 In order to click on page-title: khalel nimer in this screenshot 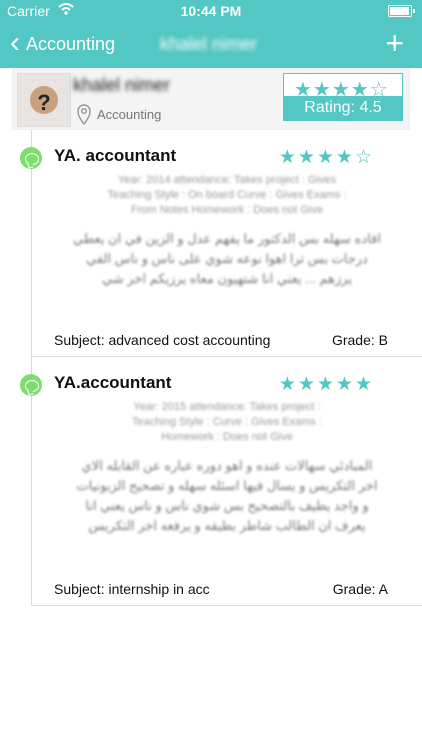, I will do `click(209, 44)`.